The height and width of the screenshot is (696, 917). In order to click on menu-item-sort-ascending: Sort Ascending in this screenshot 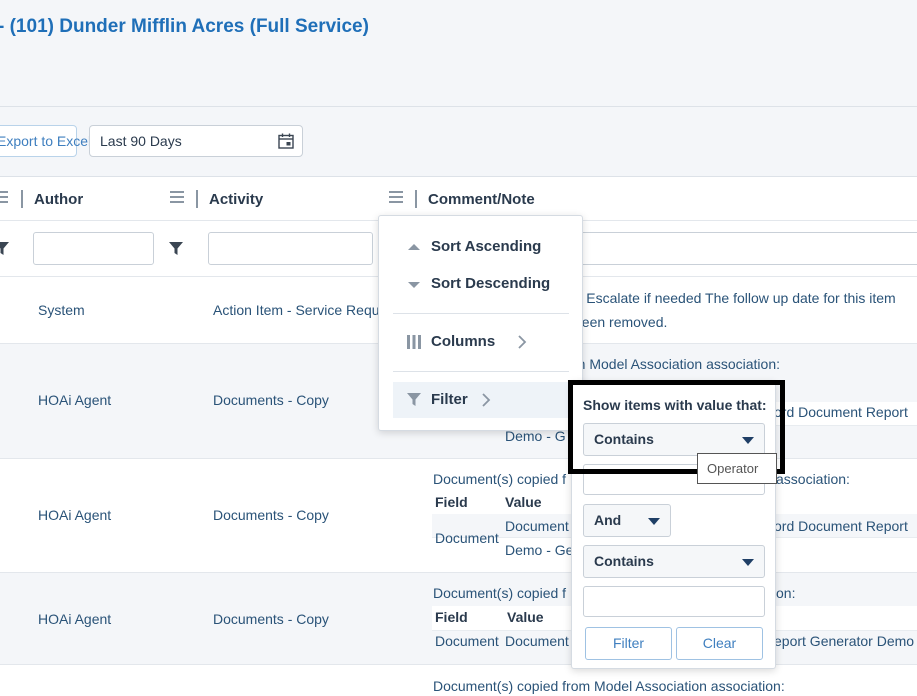, I will do `click(481, 247)`.